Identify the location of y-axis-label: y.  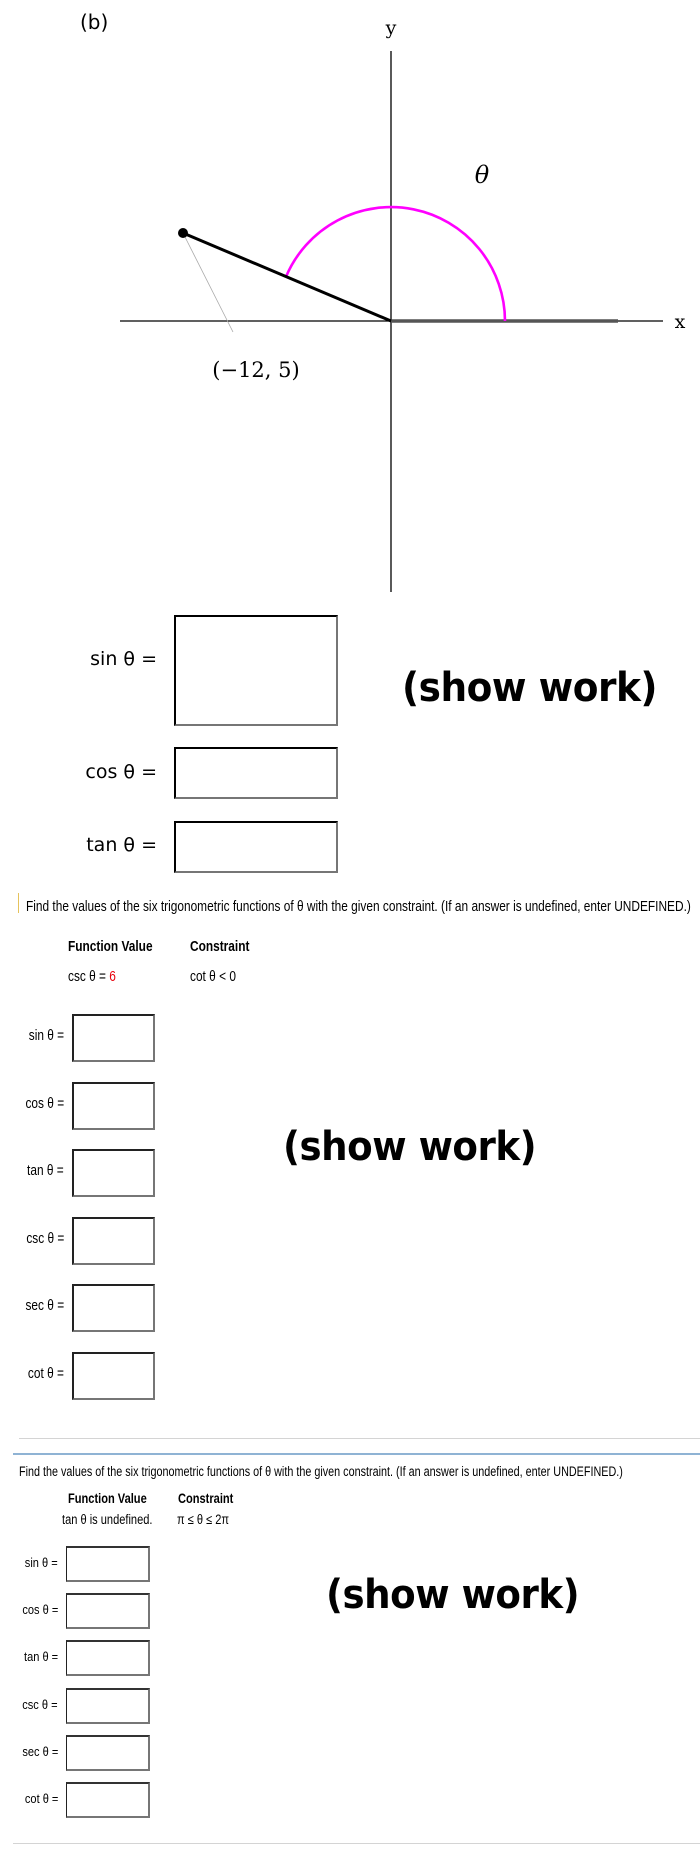
(391, 28).